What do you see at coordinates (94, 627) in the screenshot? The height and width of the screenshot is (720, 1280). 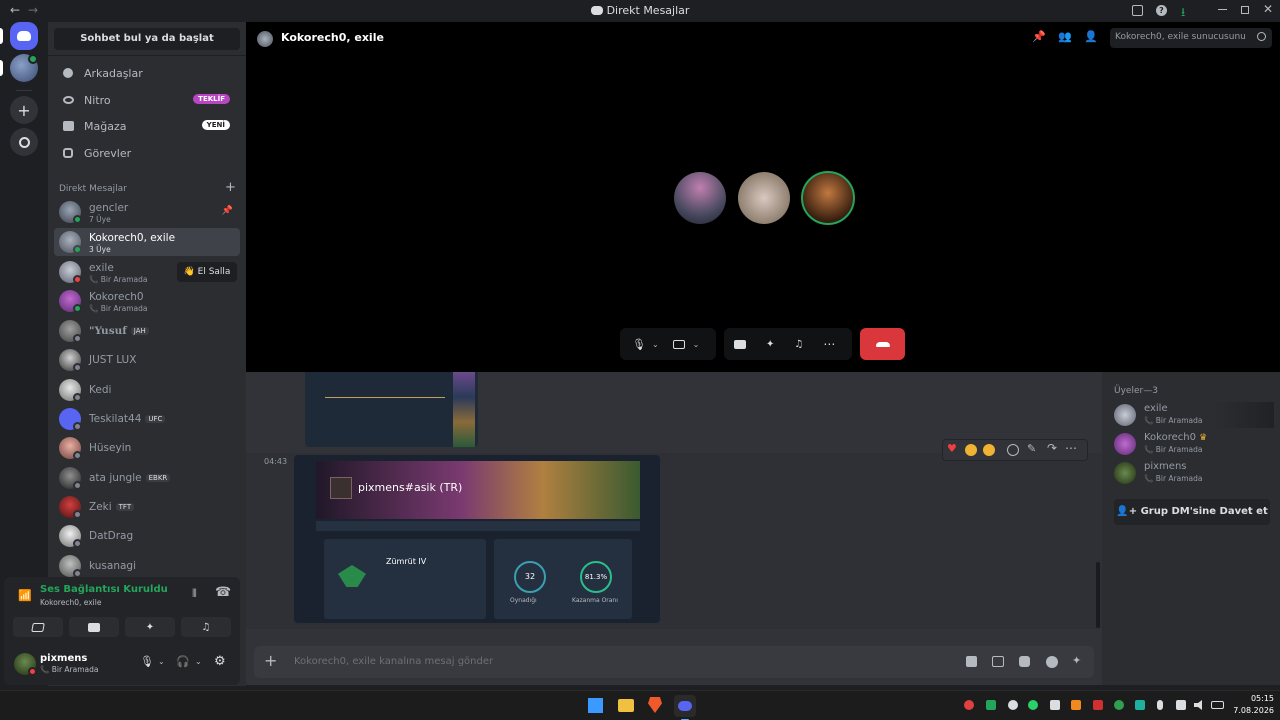 I see `screen-share-button` at bounding box center [94, 627].